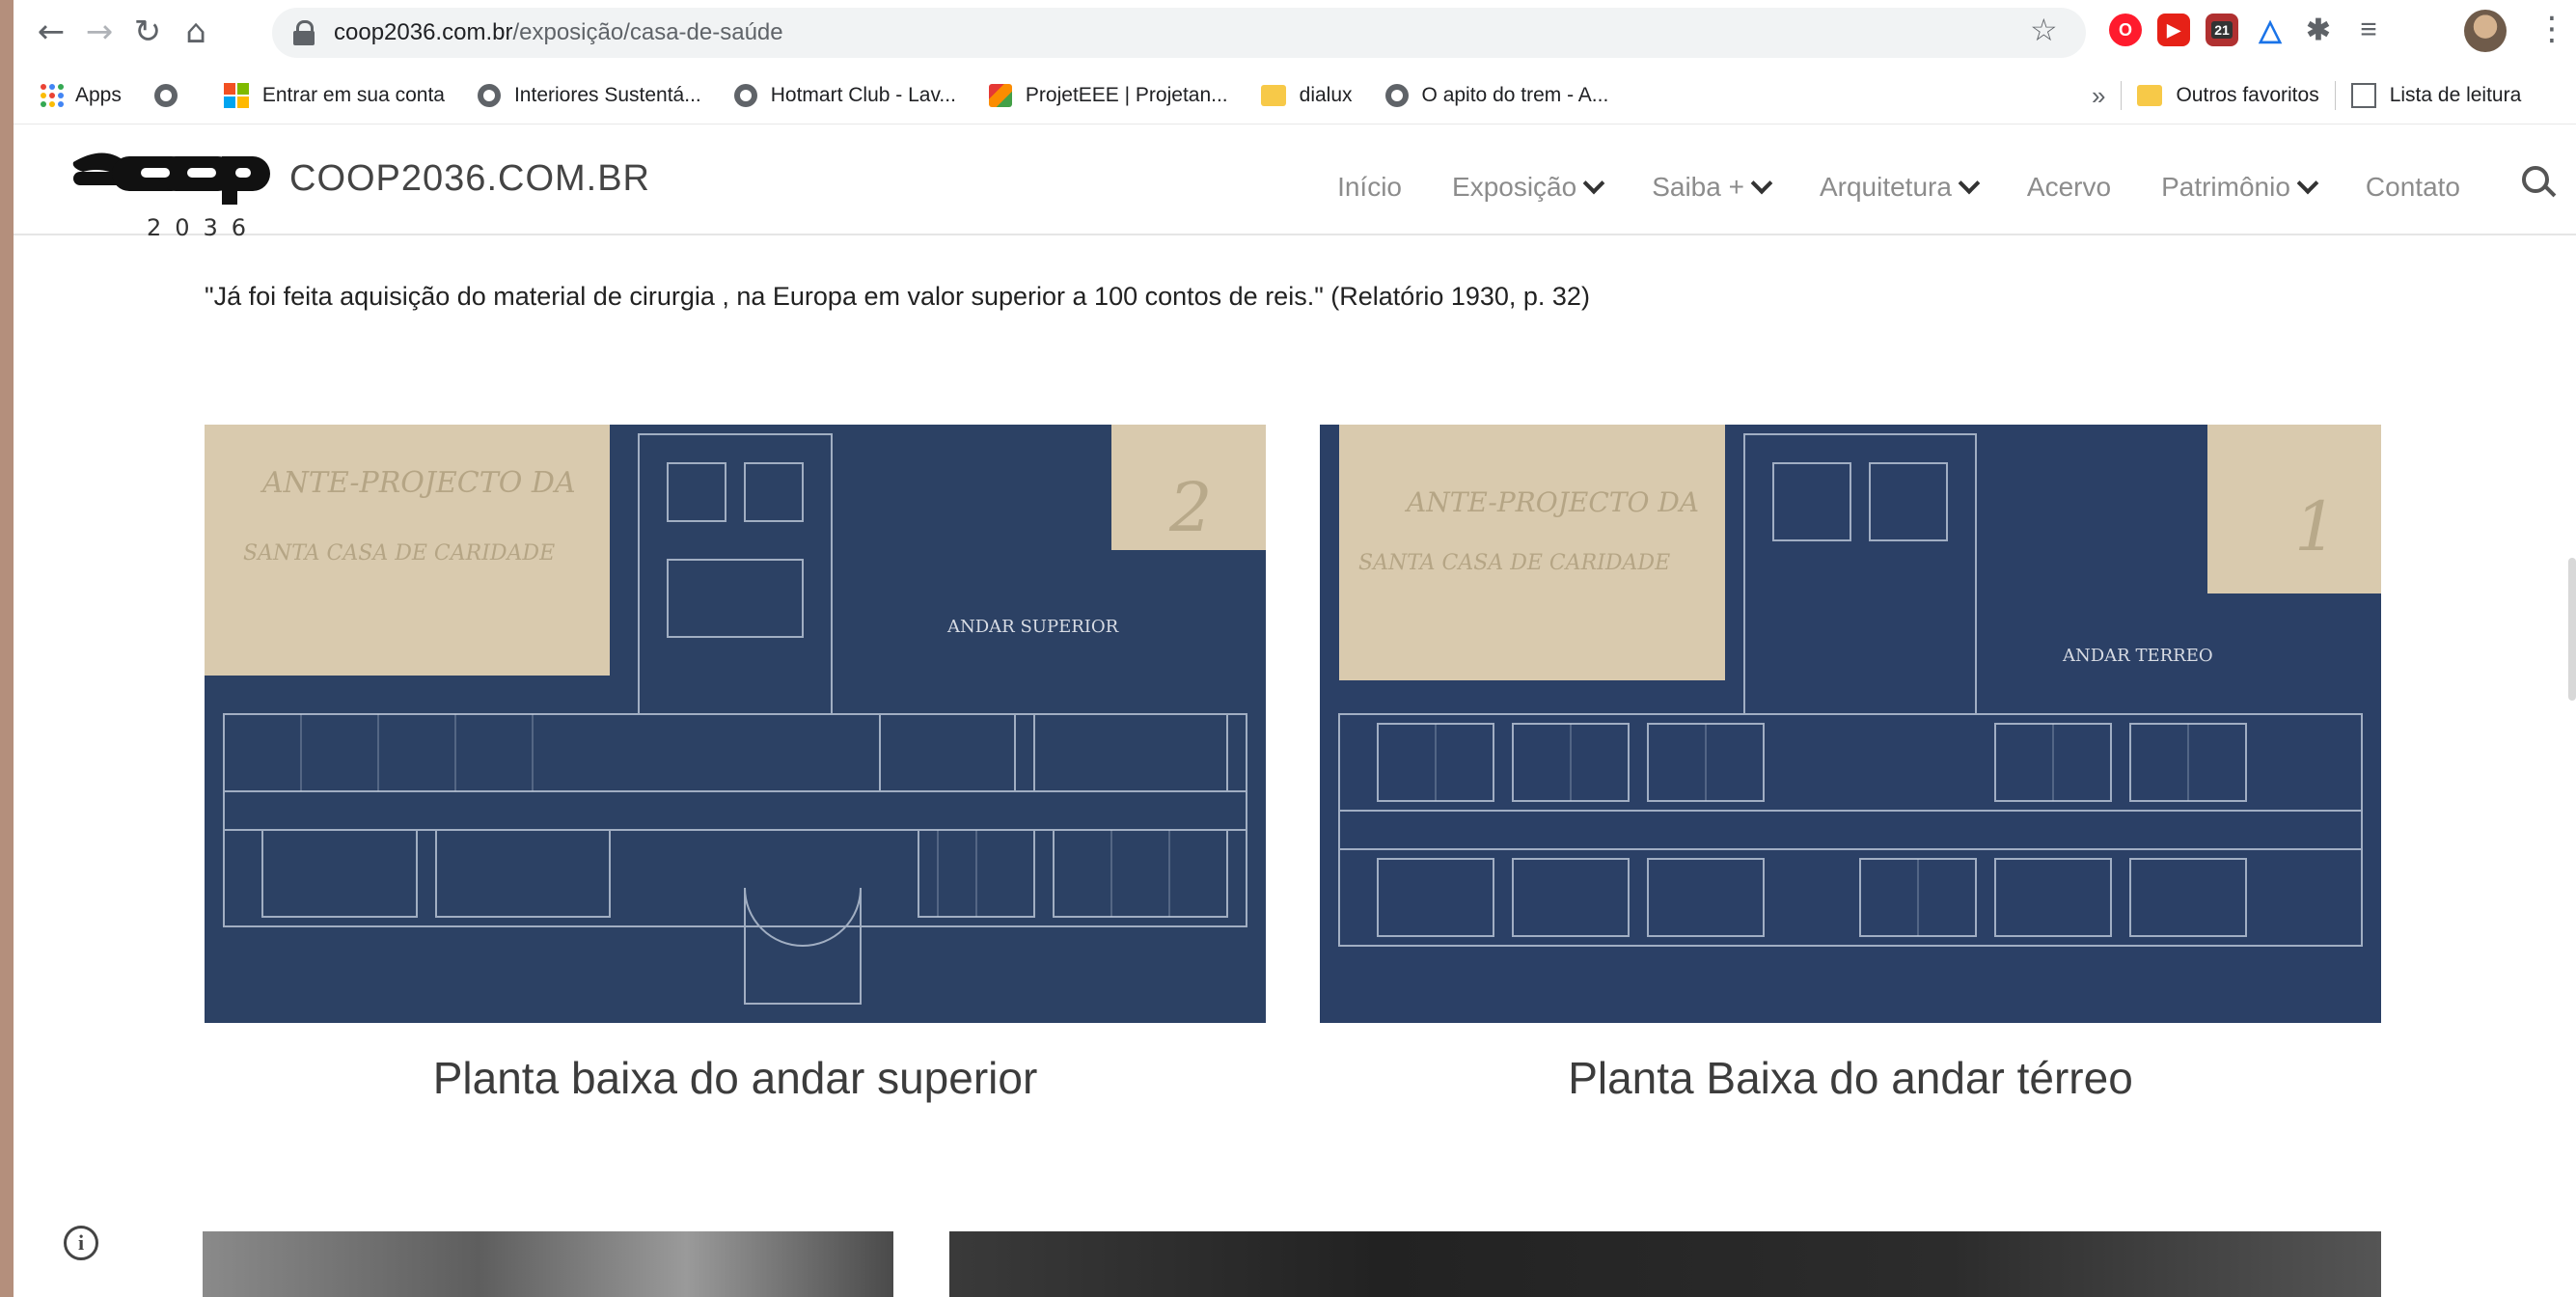  I want to click on search-icon, so click(2538, 181).